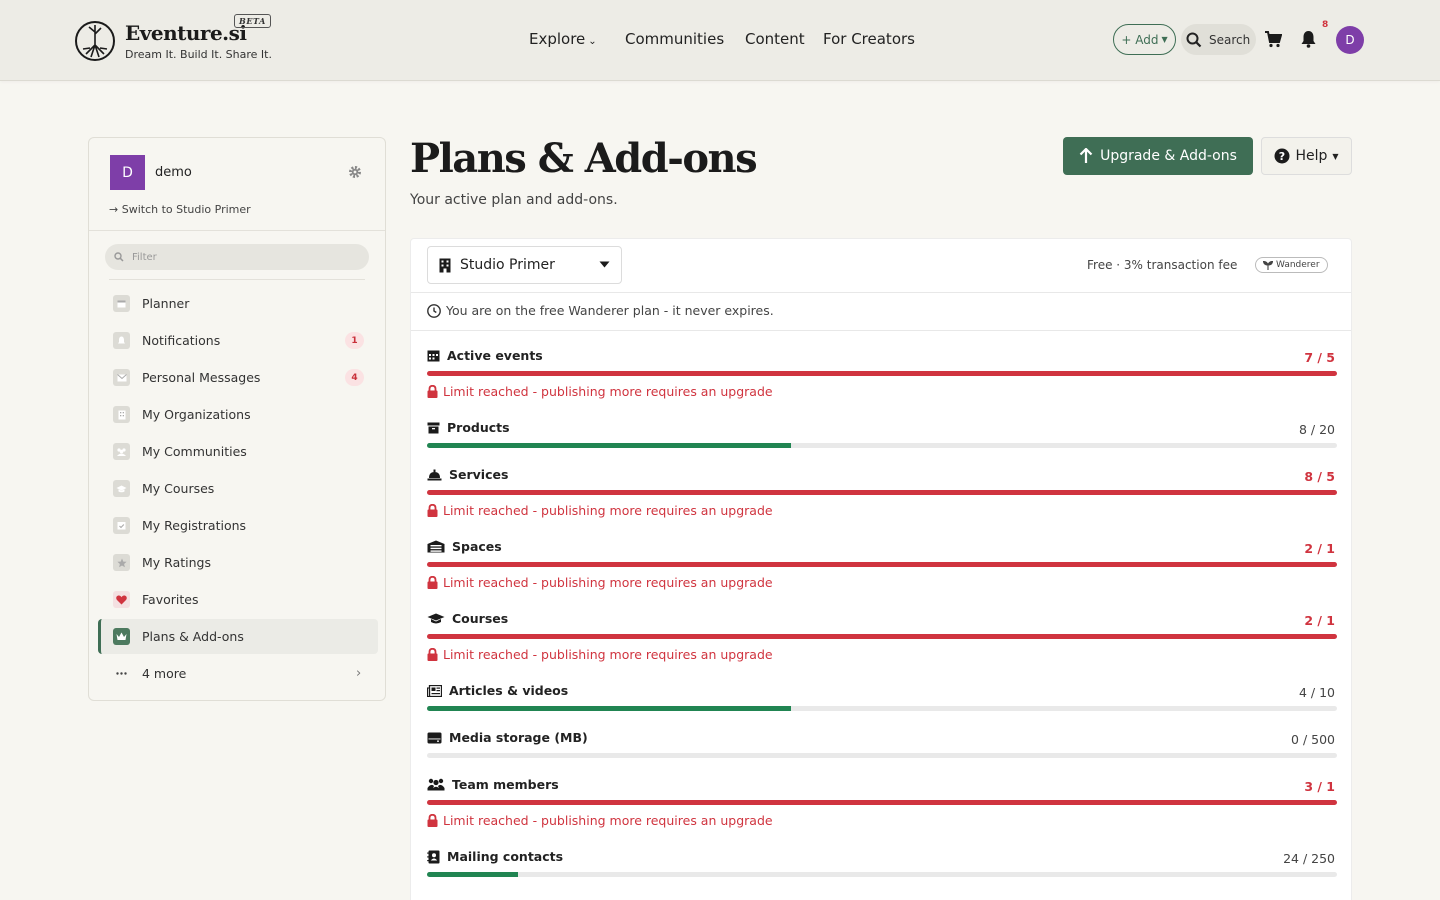 Image resolution: width=1440 pixels, height=900 pixels. I want to click on box-icon, so click(433, 428).